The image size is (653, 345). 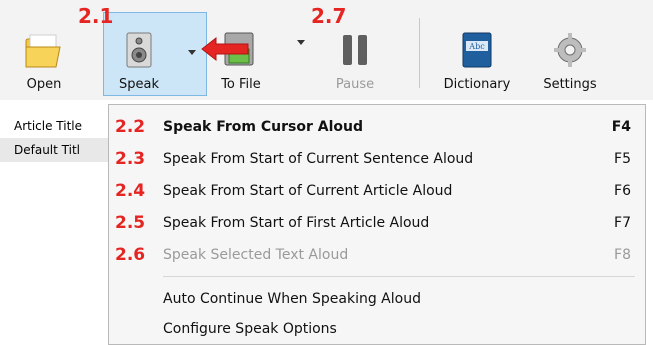 I want to click on settings-button: Settings, so click(x=570, y=51).